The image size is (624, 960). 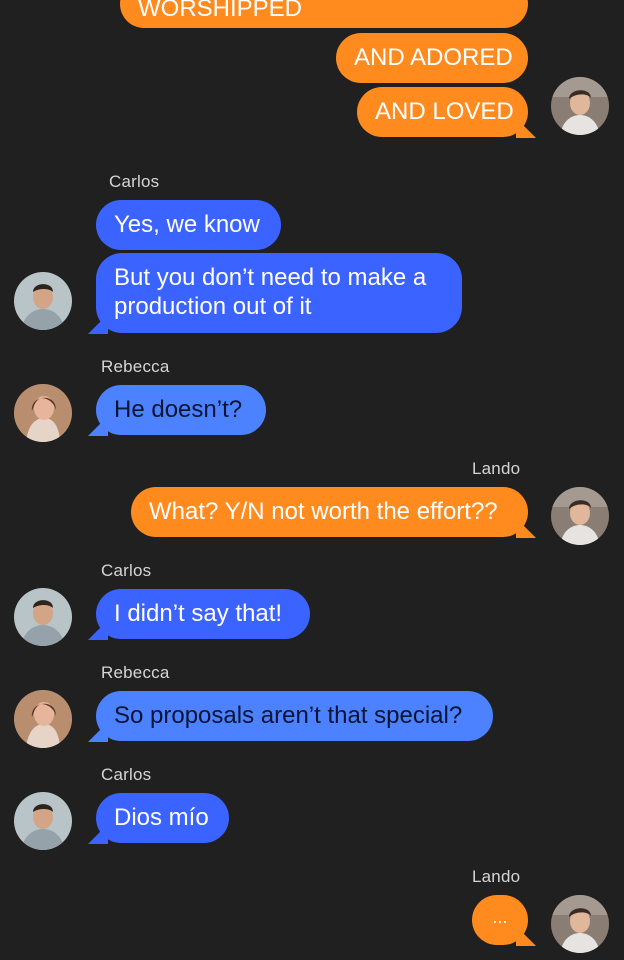 I want to click on message-bubble-self: What? Y/N not worth the effort??, so click(x=329, y=512).